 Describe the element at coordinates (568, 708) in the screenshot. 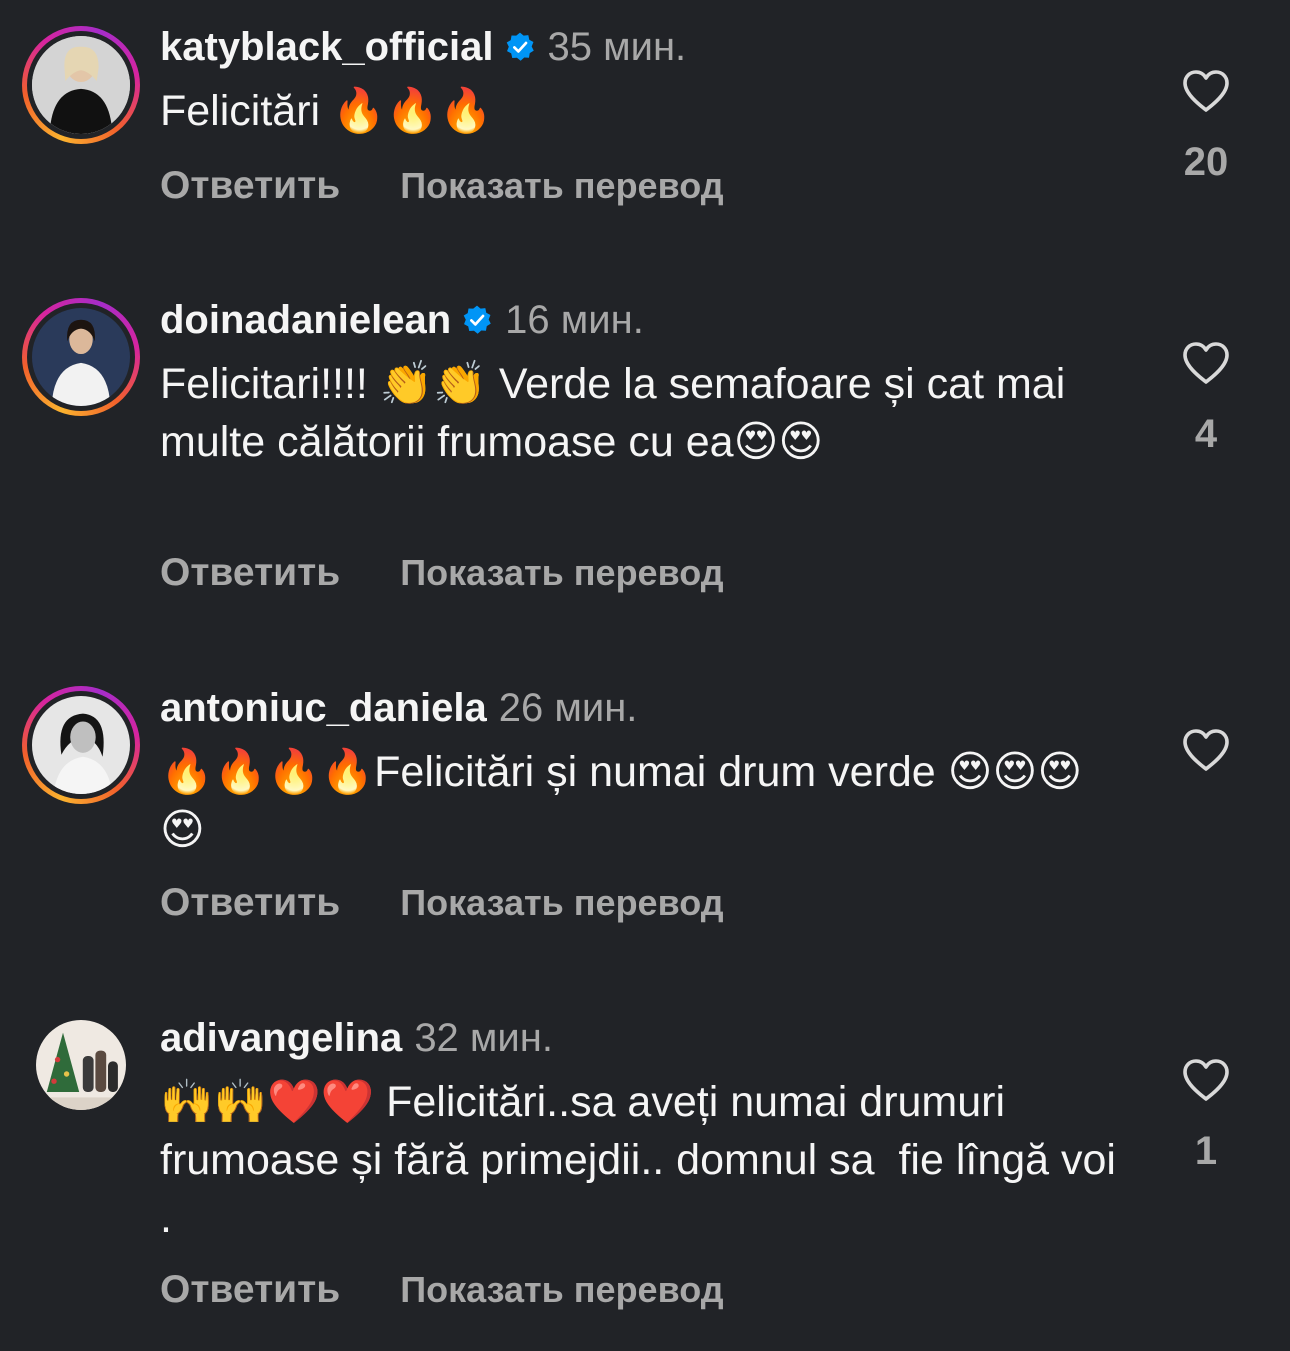

I see `comment-timestamp: 26 мин.` at that location.